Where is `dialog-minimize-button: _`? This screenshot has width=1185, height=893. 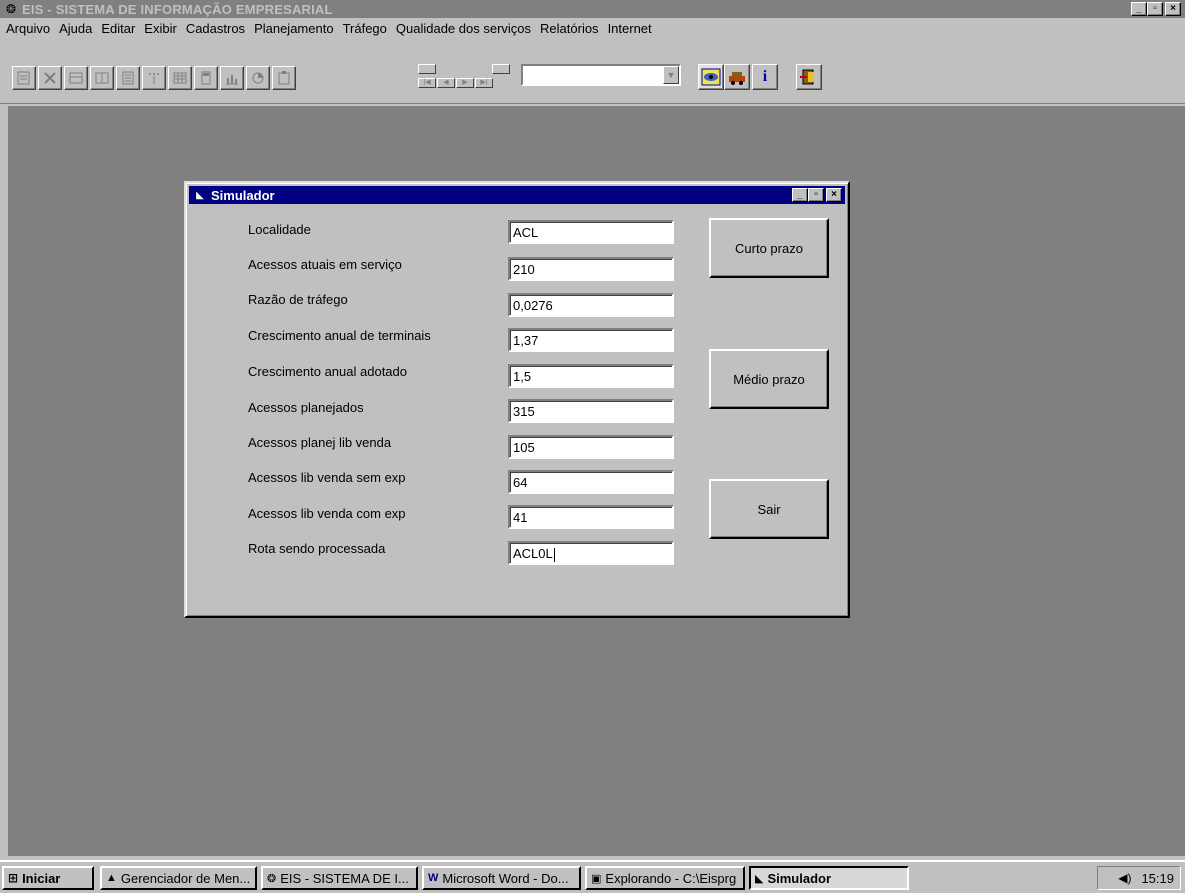 dialog-minimize-button: _ is located at coordinates (800, 195).